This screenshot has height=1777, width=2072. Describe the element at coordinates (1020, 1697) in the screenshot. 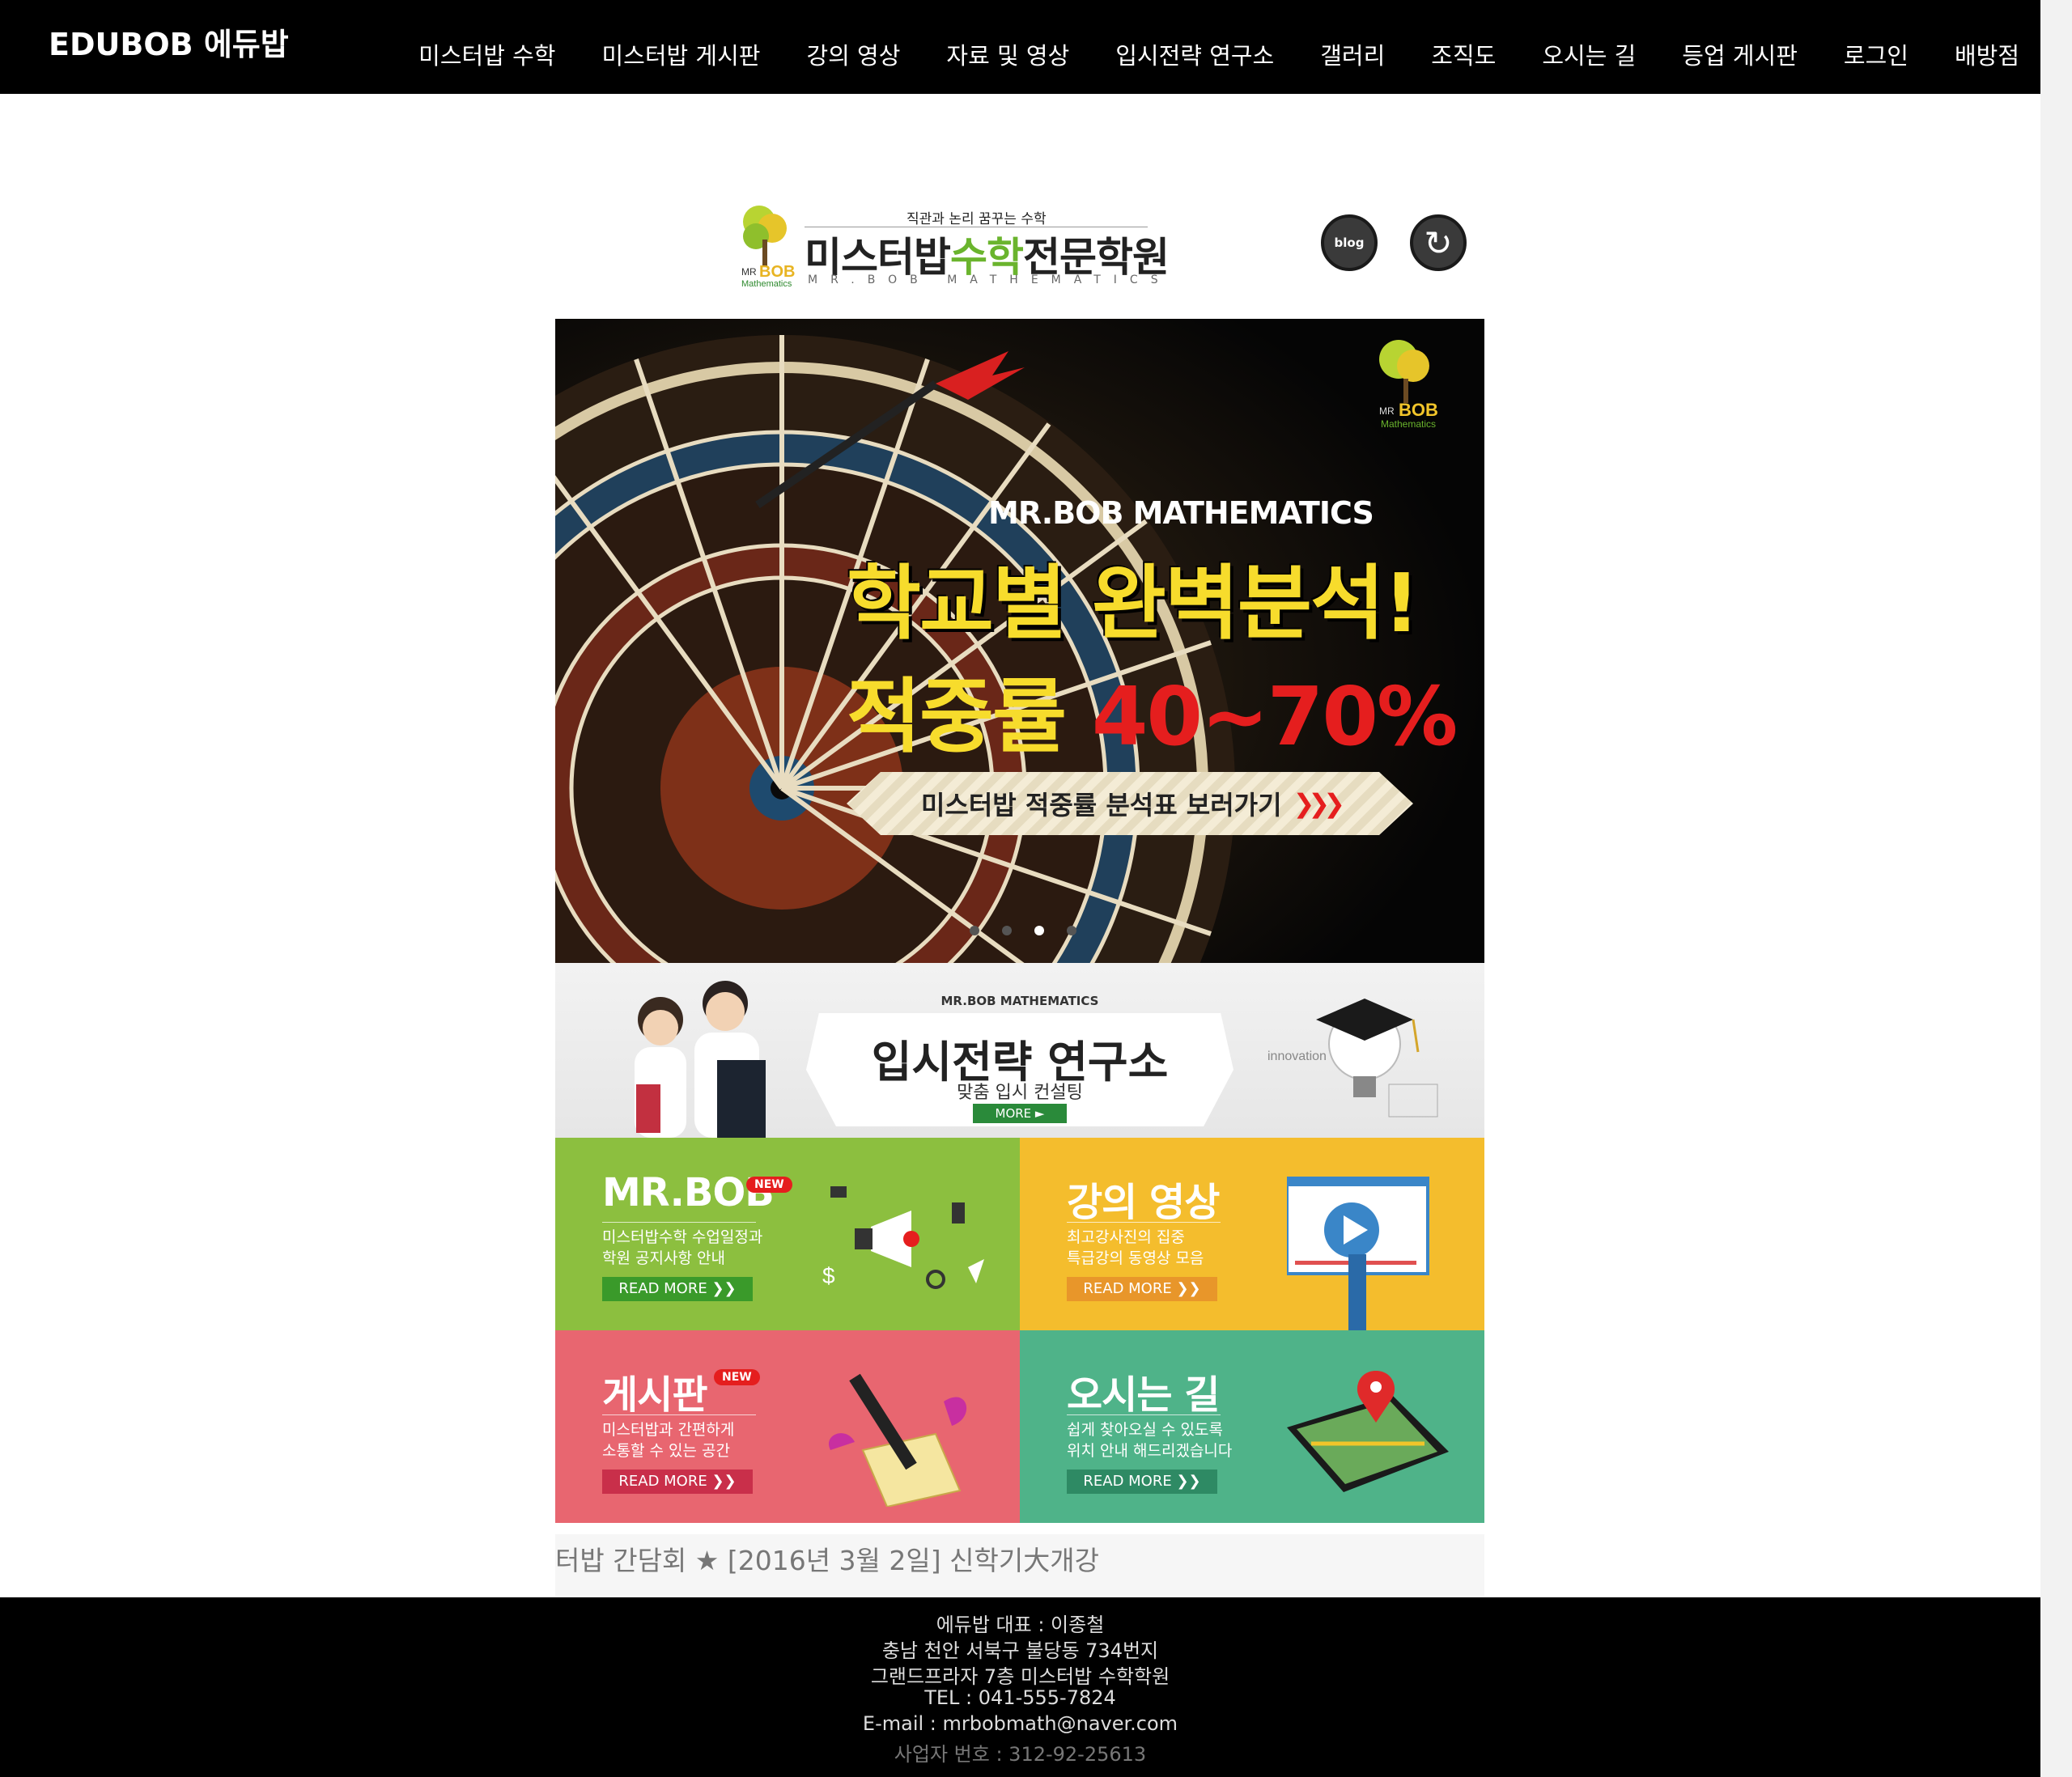

I see `footer-phone: TEL : 041-555-7824` at that location.